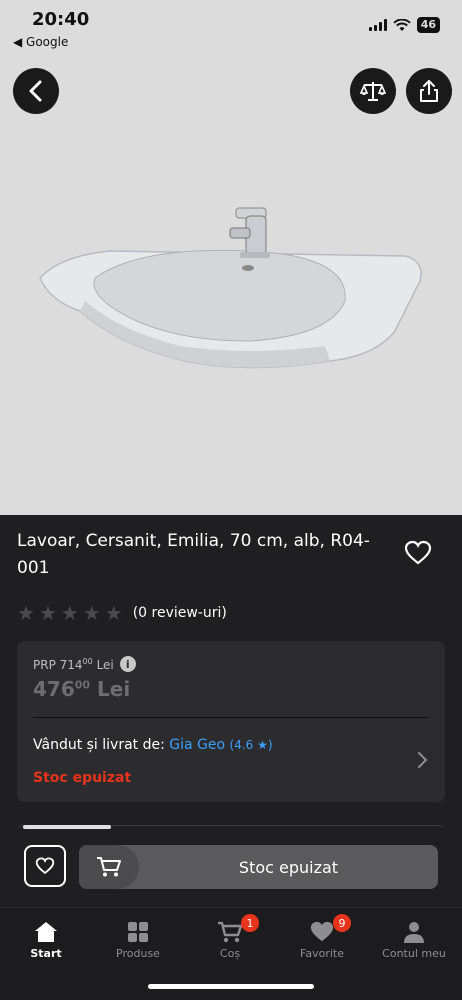  I want to click on chevron-left-icon, so click(35, 91).